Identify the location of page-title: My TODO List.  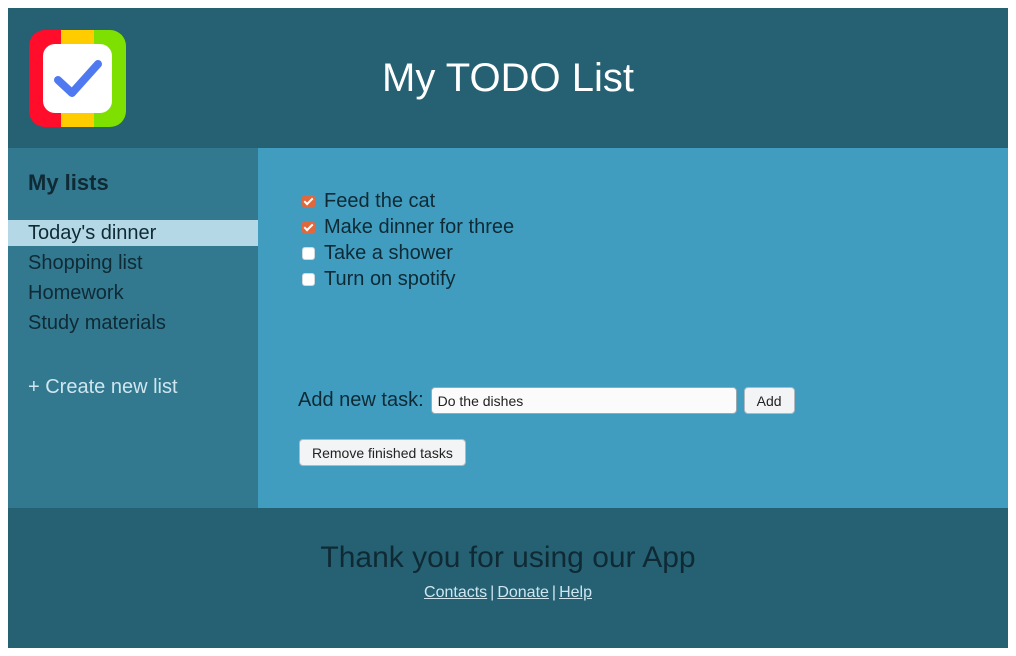
(508, 78).